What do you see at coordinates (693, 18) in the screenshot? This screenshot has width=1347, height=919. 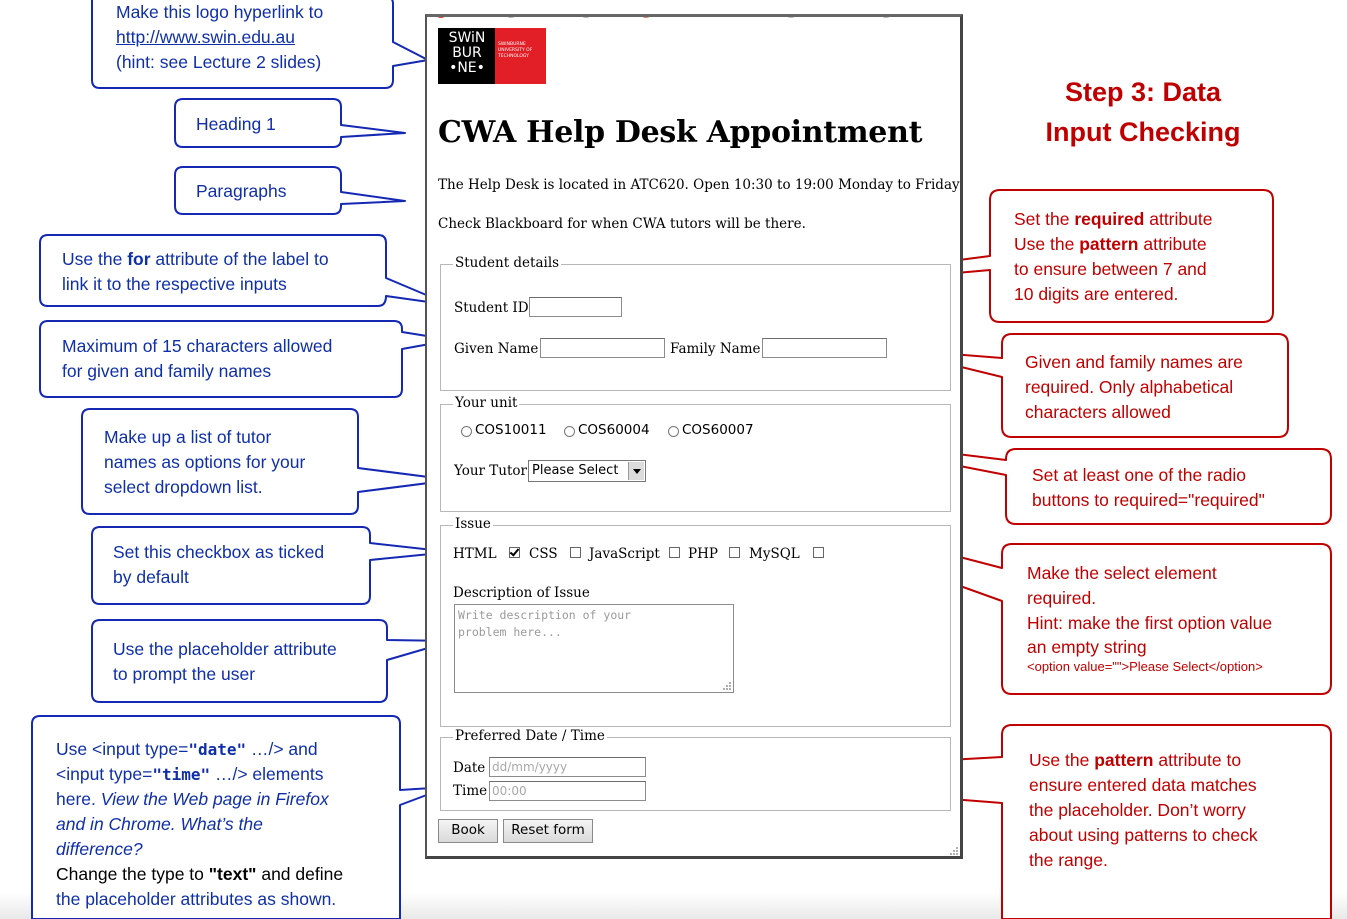 I see `toolbar-remnant` at bounding box center [693, 18].